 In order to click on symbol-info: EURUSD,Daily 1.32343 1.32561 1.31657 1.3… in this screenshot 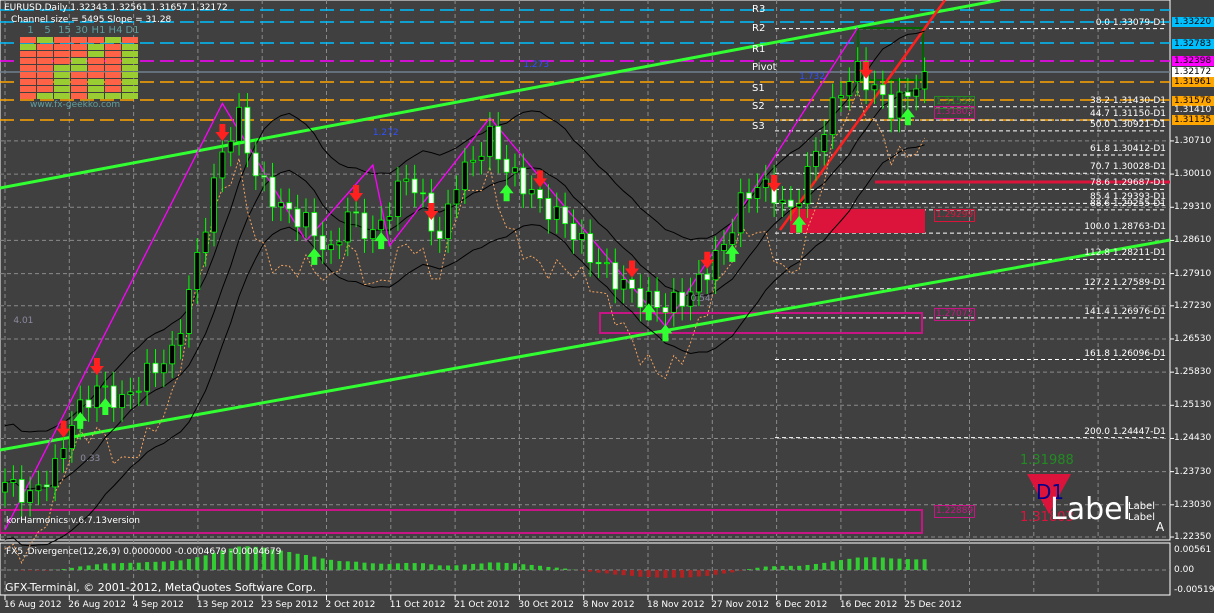, I will do `click(116, 8)`.